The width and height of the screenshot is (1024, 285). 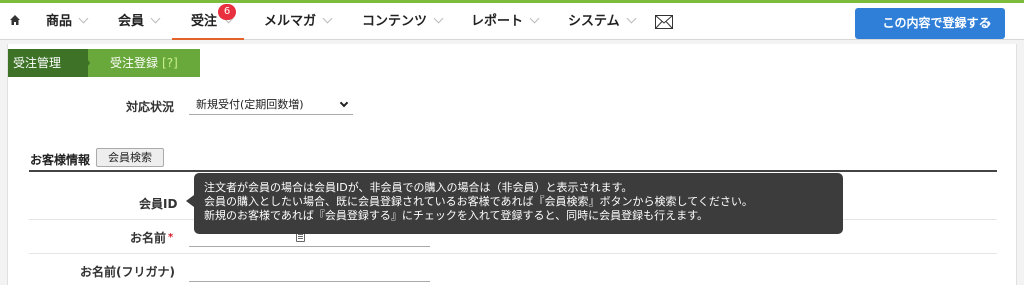 I want to click on member-id-label: 会員ID, so click(x=158, y=204).